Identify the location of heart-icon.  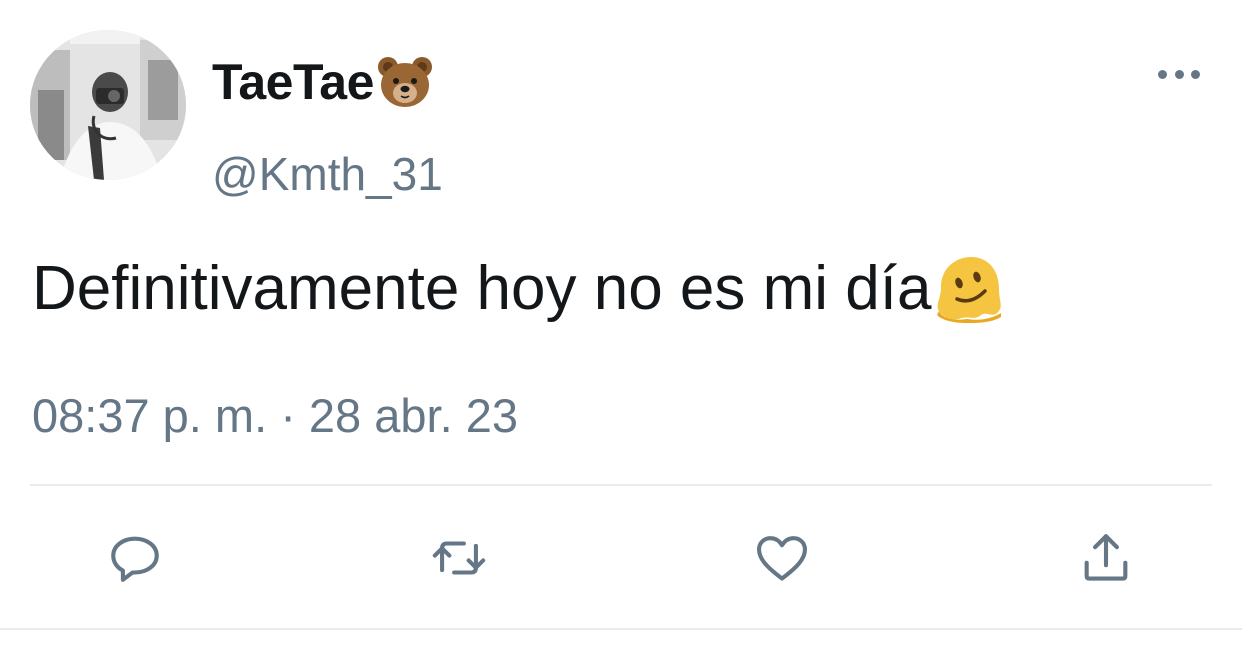
(782, 558).